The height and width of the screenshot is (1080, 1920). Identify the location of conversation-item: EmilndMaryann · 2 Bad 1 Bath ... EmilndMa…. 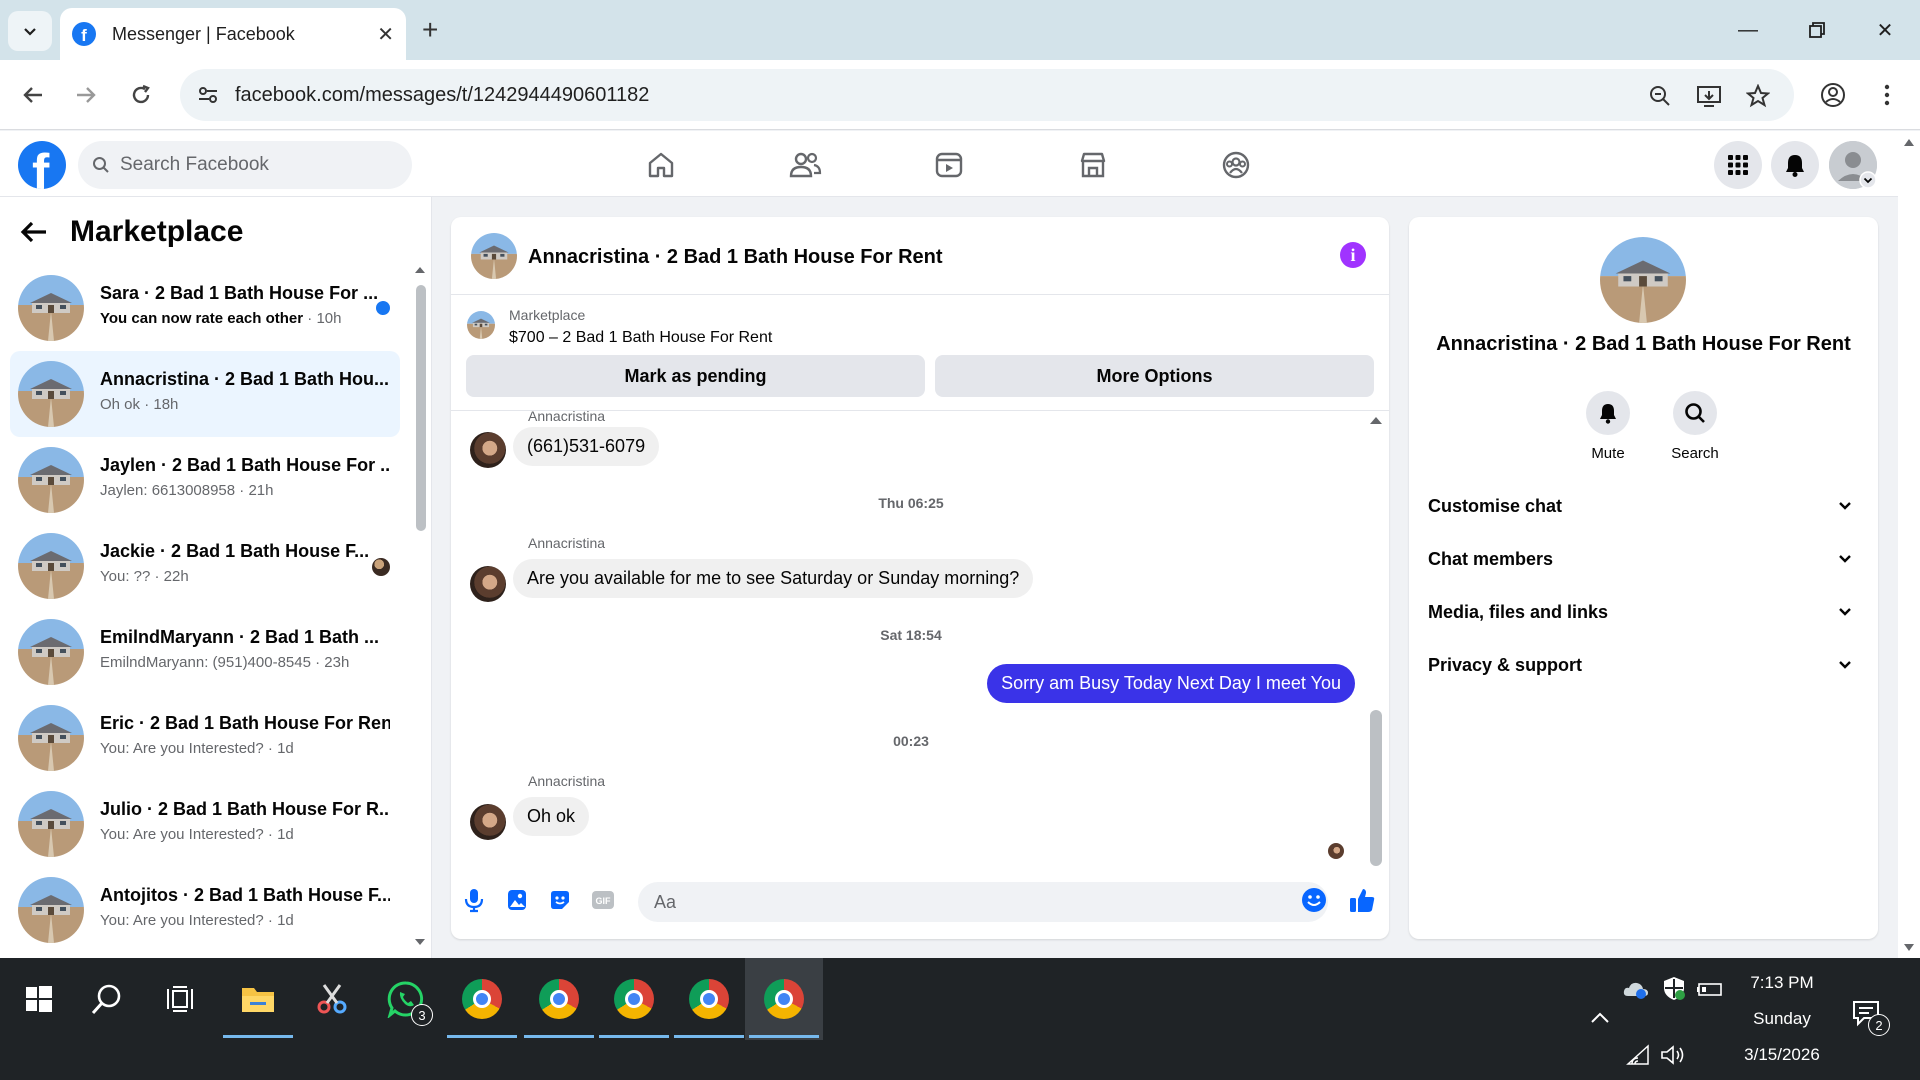
(205, 652).